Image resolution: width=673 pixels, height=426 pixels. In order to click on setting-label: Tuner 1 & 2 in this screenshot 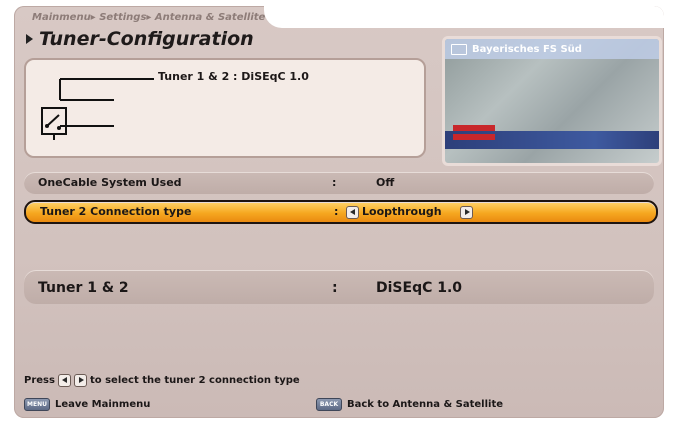, I will do `click(83, 288)`.